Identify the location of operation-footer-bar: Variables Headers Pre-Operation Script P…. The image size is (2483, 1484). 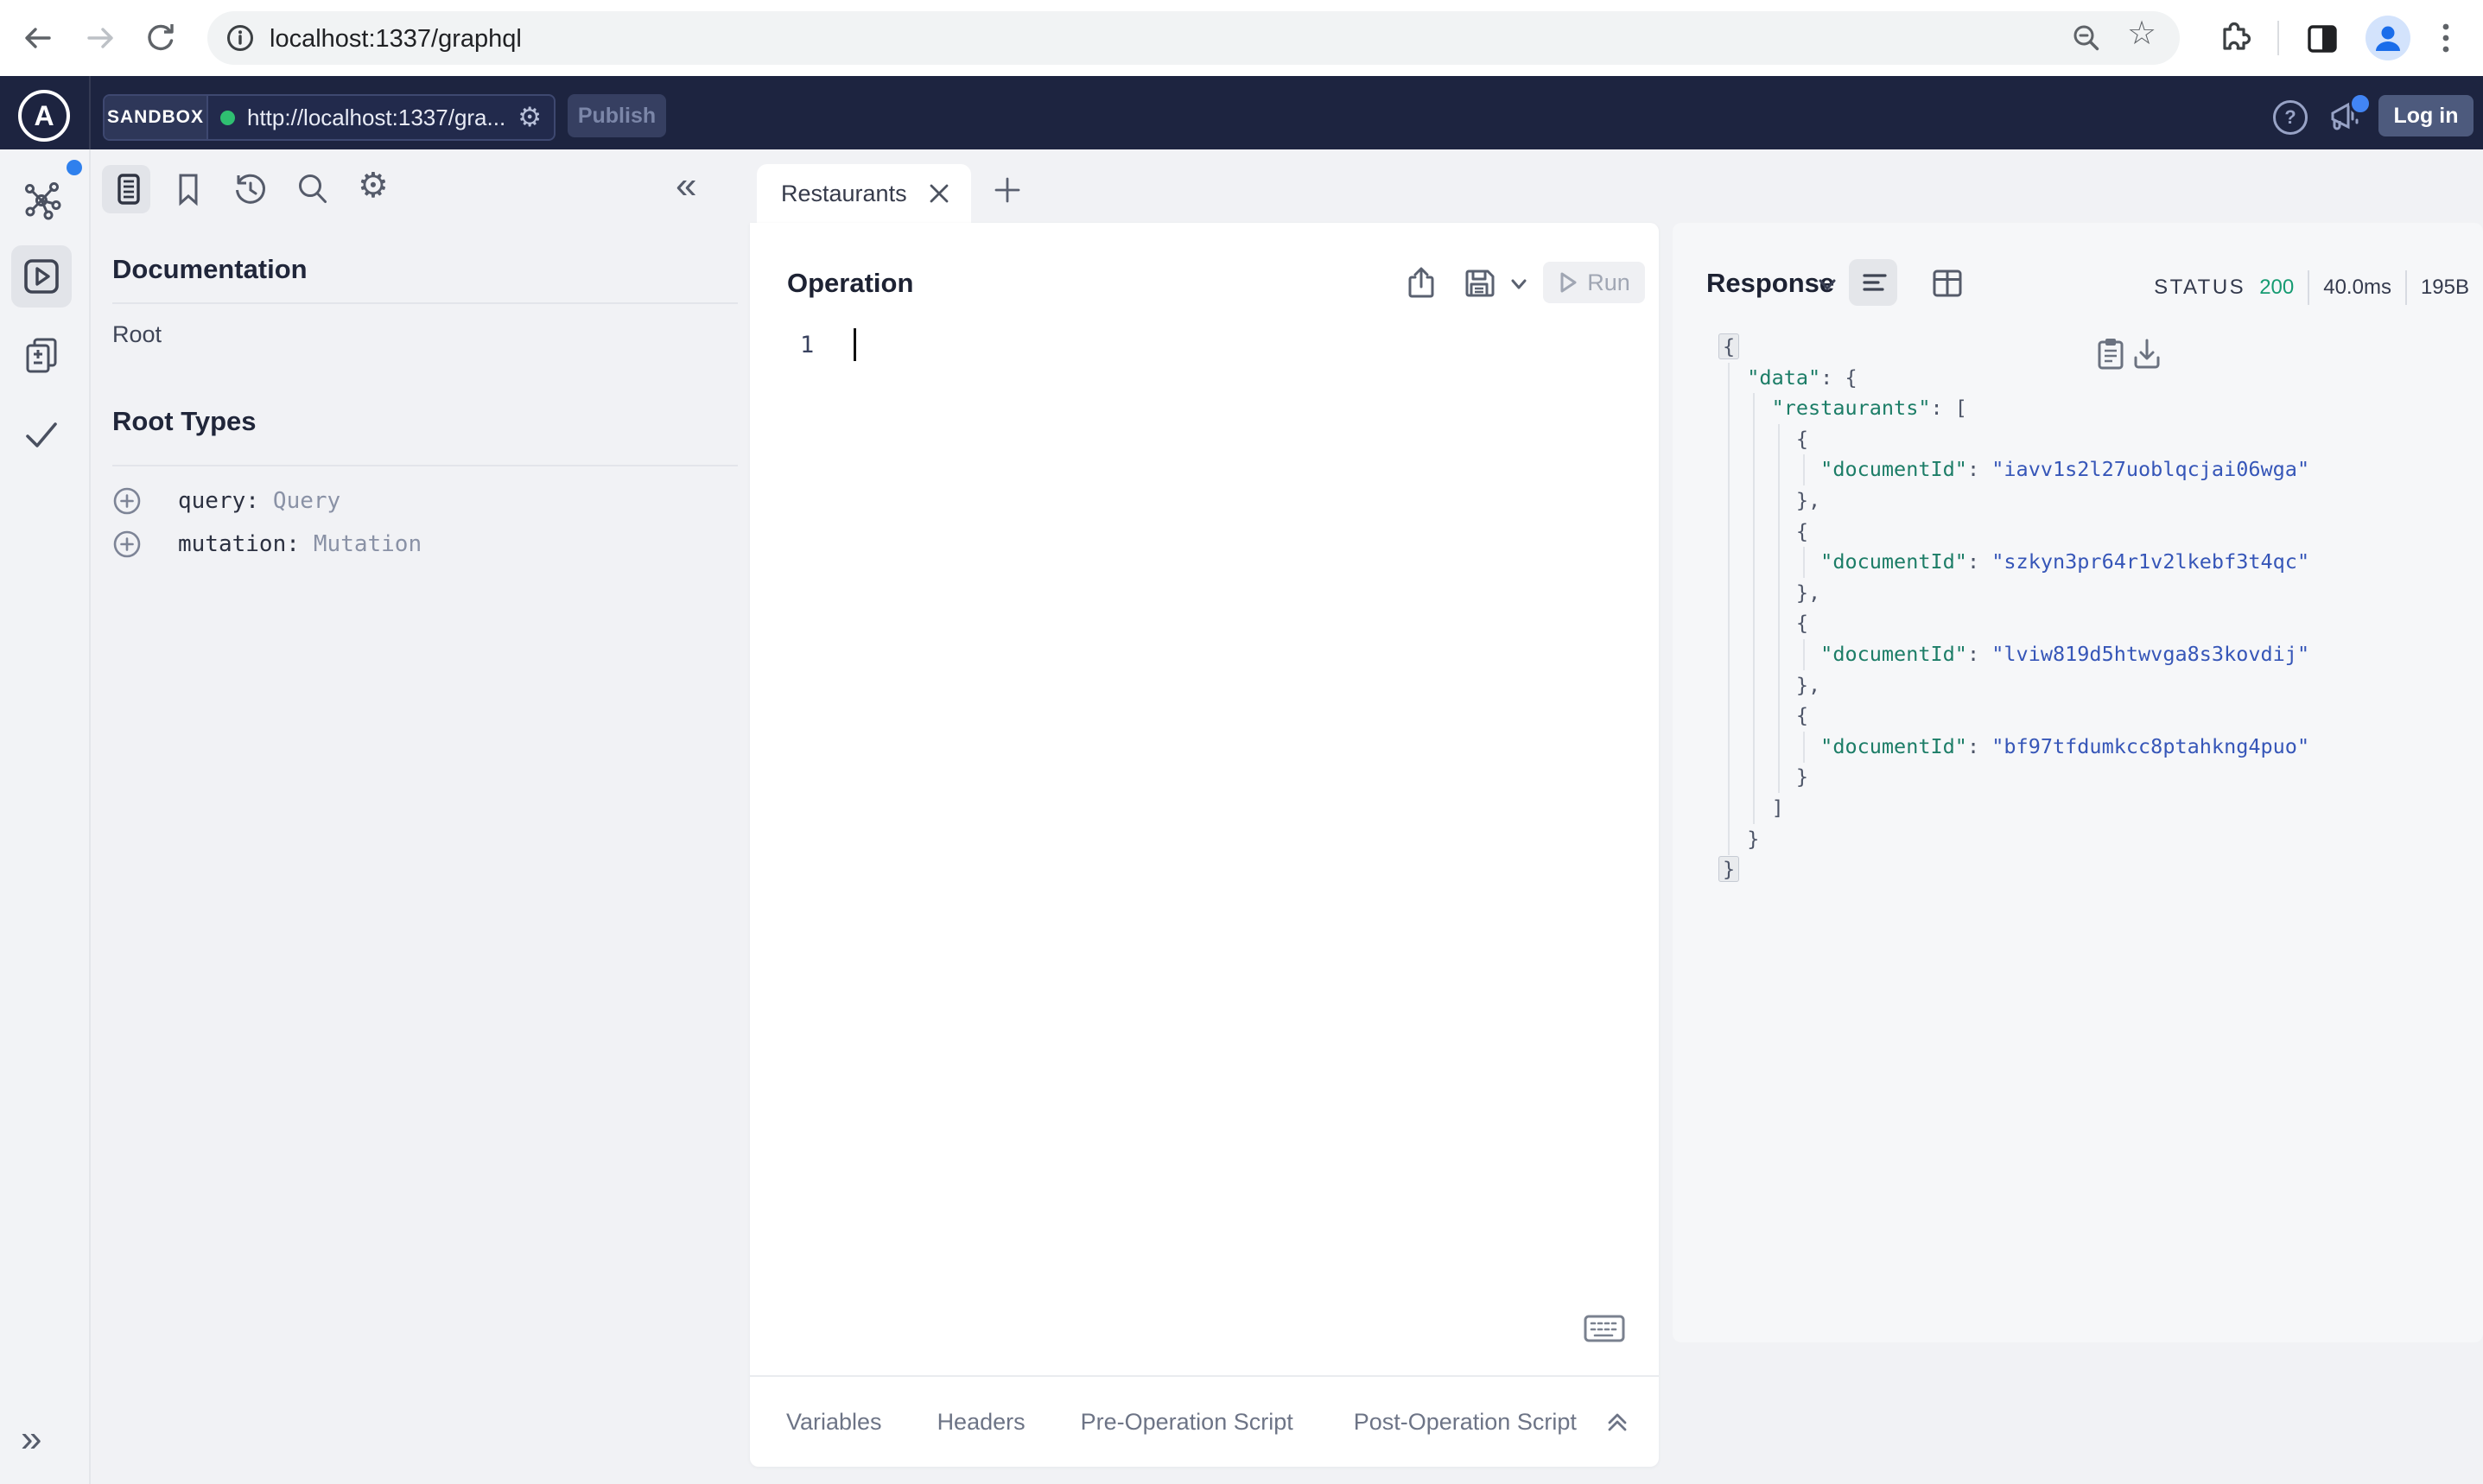
(1205, 1421).